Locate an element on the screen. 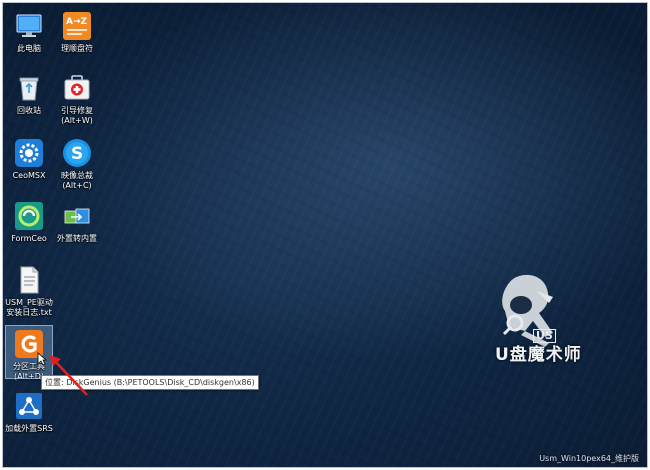  recycle-bin-icon is located at coordinates (29, 88).